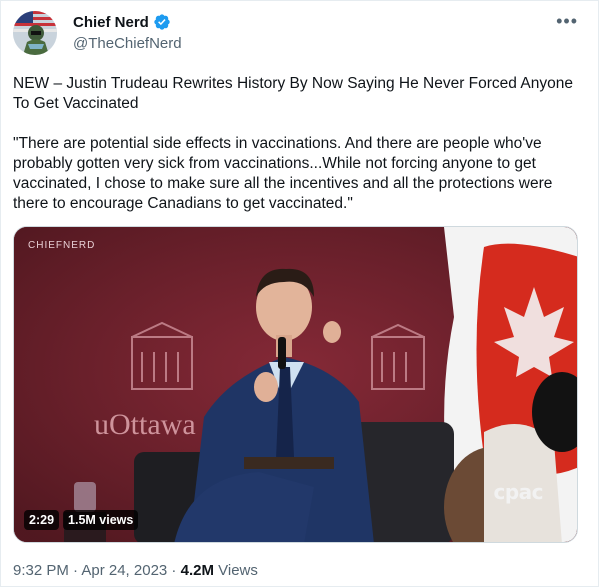 Image resolution: width=599 pixels, height=587 pixels. I want to click on author-display-name: Chief Nerd, so click(111, 22).